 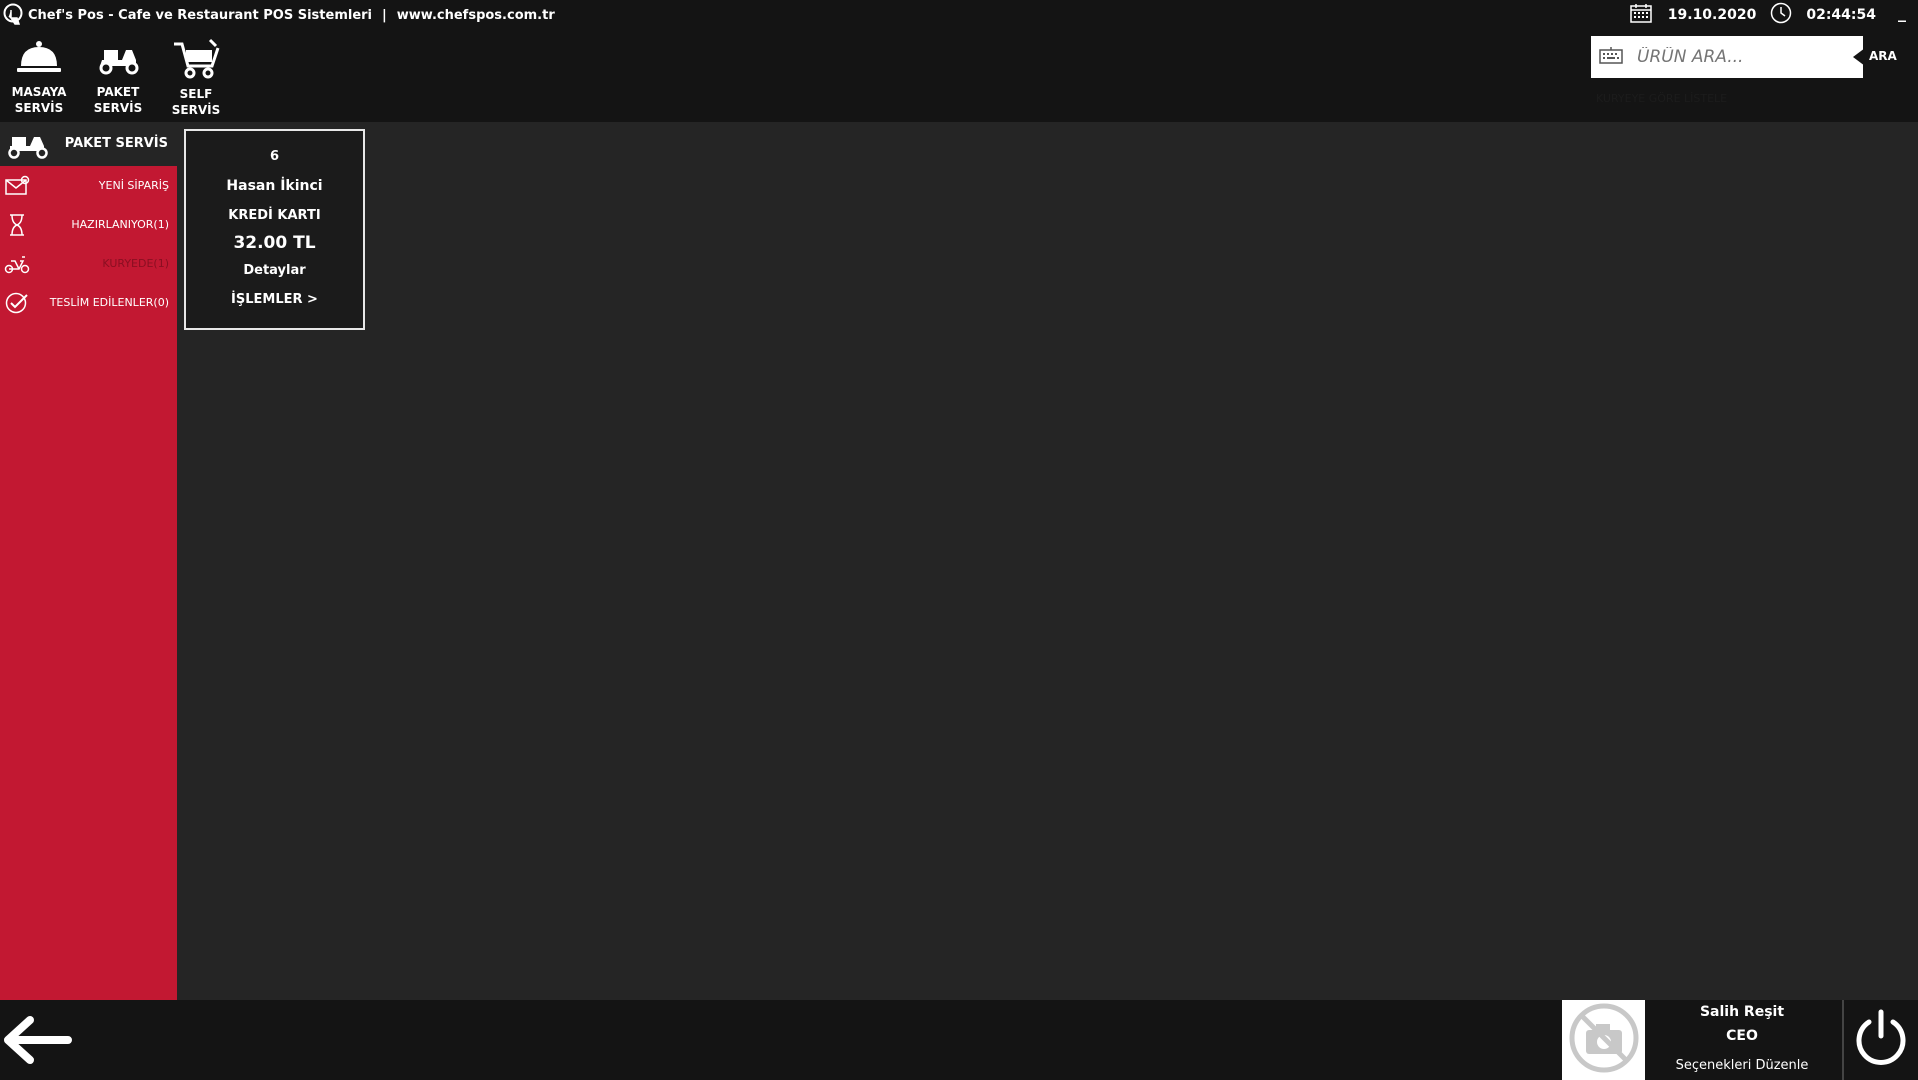 I want to click on power-icon, so click(x=1881, y=1040).